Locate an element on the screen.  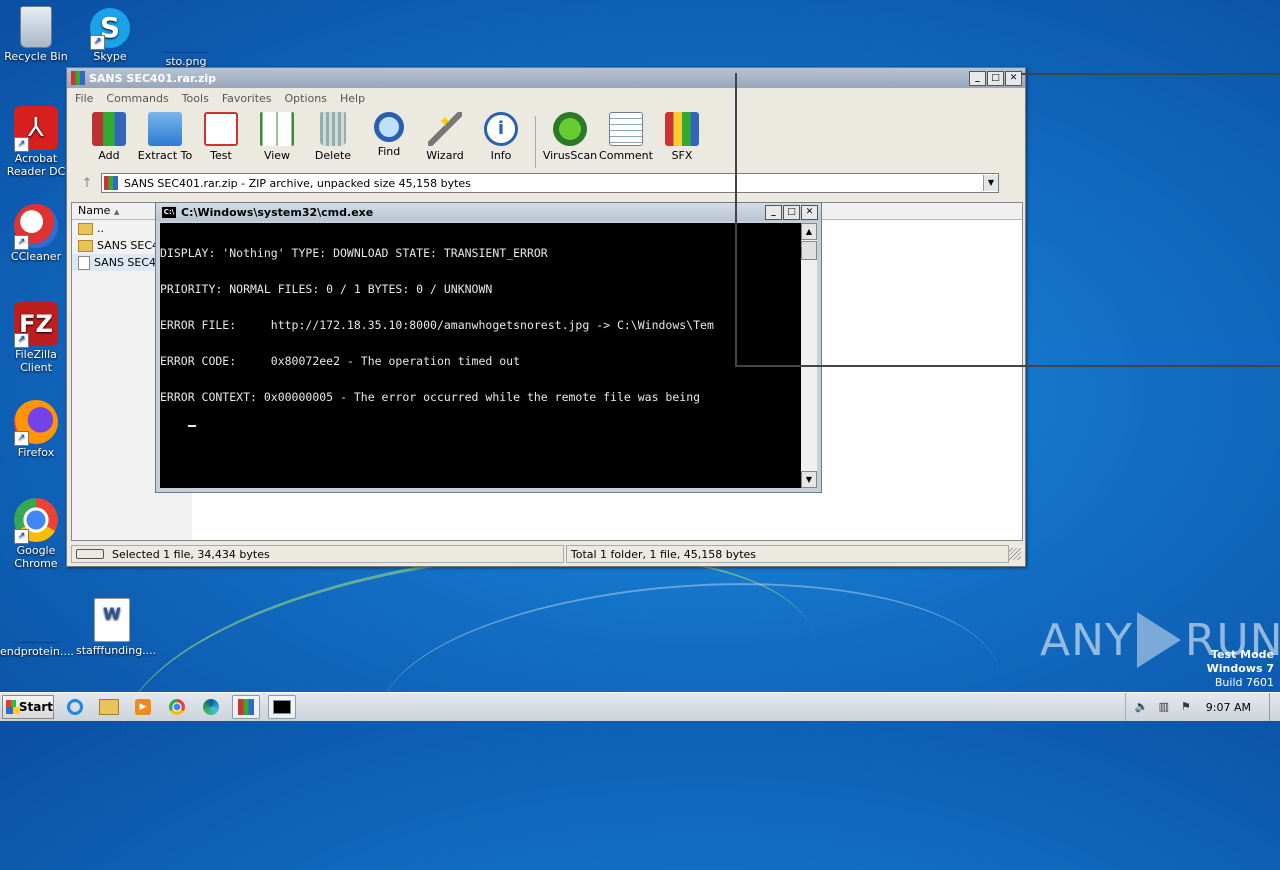
network-icon: ▥ is located at coordinates (1164, 707).